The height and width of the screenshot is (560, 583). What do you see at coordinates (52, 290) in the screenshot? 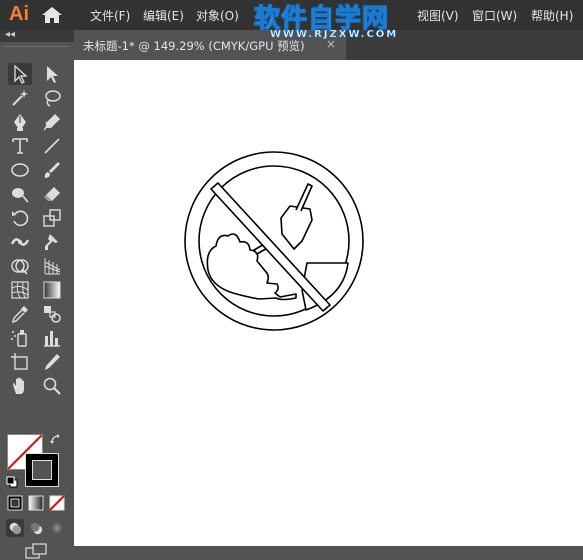
I see `gradient-tool-icon` at bounding box center [52, 290].